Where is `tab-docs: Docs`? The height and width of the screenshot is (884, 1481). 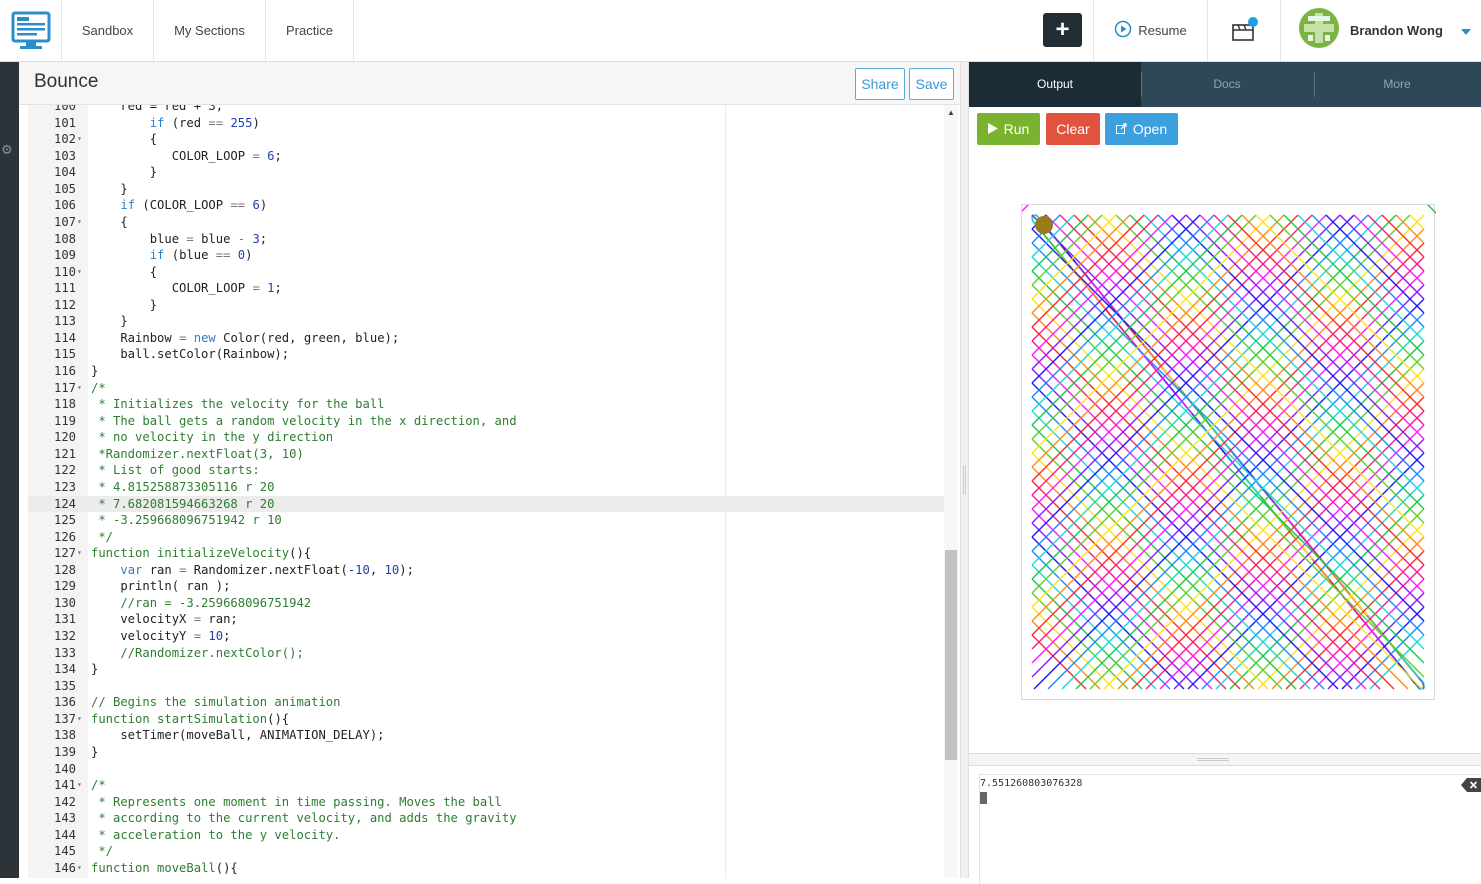 tab-docs: Docs is located at coordinates (1227, 84).